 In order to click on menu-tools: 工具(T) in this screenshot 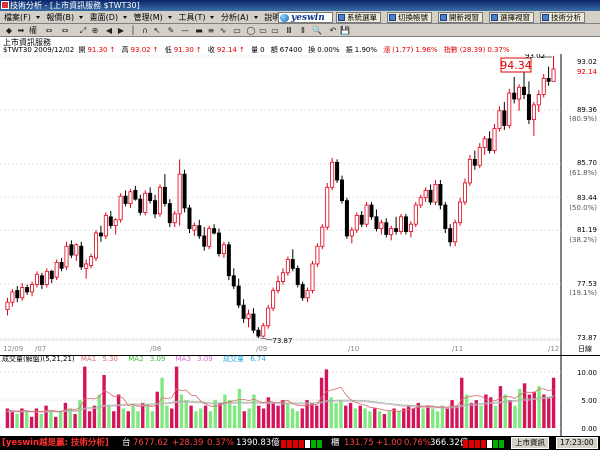, I will do `click(191, 17)`.